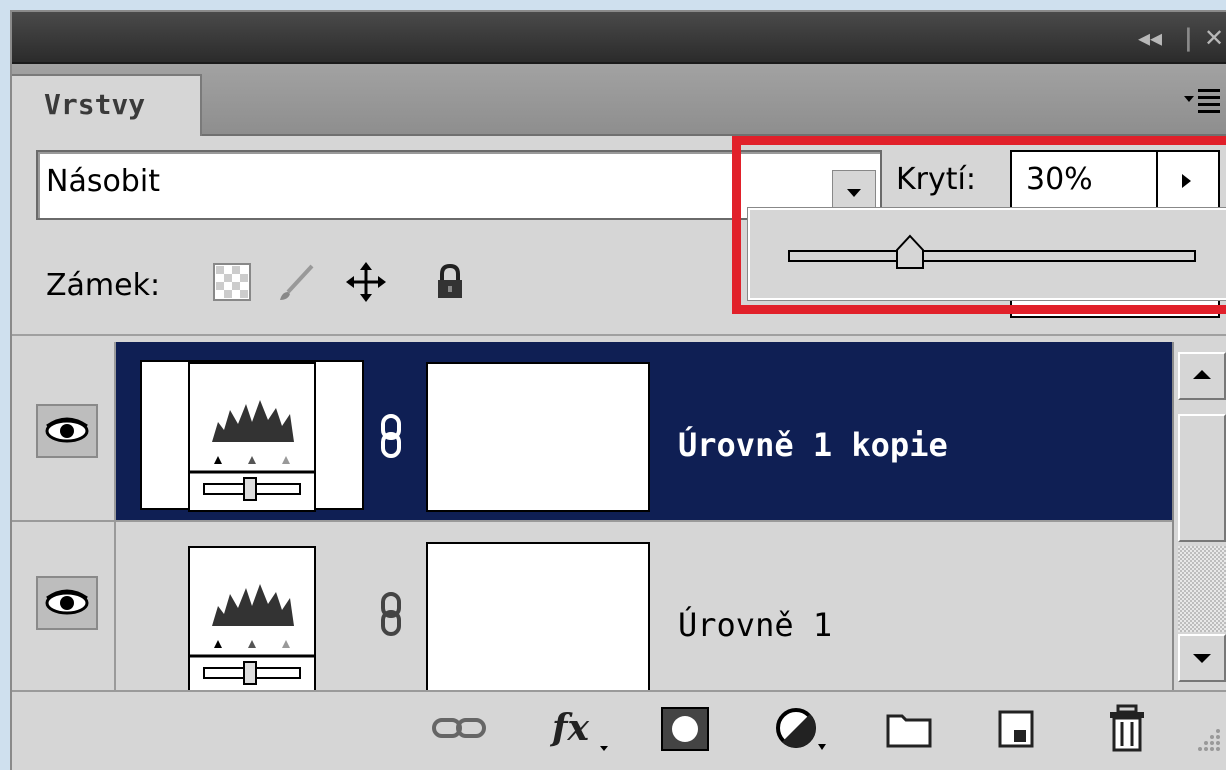 Image resolution: width=1226 pixels, height=770 pixels. Describe the element at coordinates (619, 38) in the screenshot. I see `panel-title-bar: ◂◂ | ✕` at that location.